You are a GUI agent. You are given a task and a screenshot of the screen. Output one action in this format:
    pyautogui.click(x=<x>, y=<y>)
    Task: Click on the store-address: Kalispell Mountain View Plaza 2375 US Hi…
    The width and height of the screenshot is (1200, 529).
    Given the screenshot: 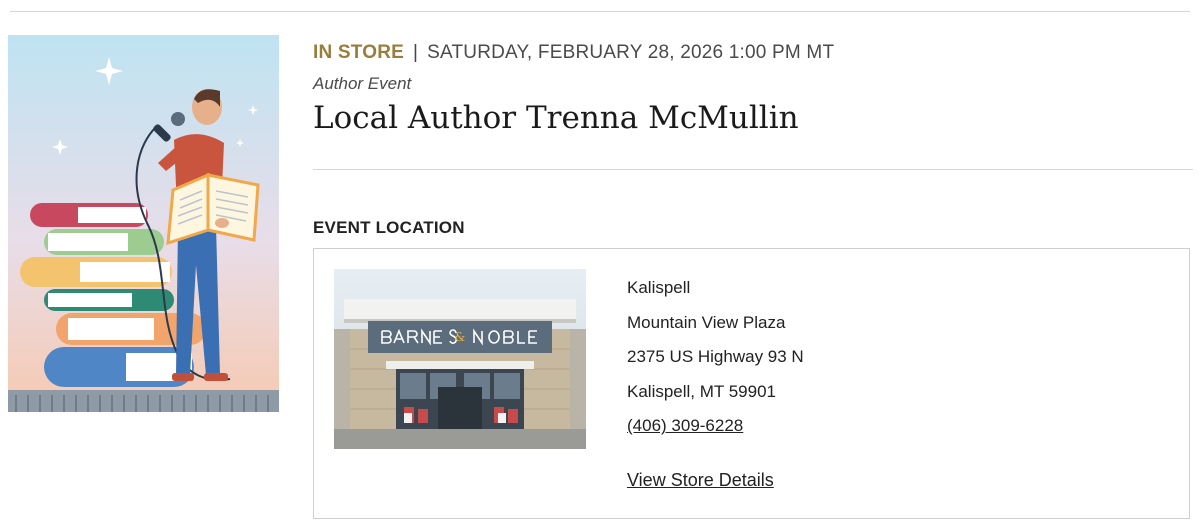 What is the action you would take?
    pyautogui.click(x=715, y=361)
    